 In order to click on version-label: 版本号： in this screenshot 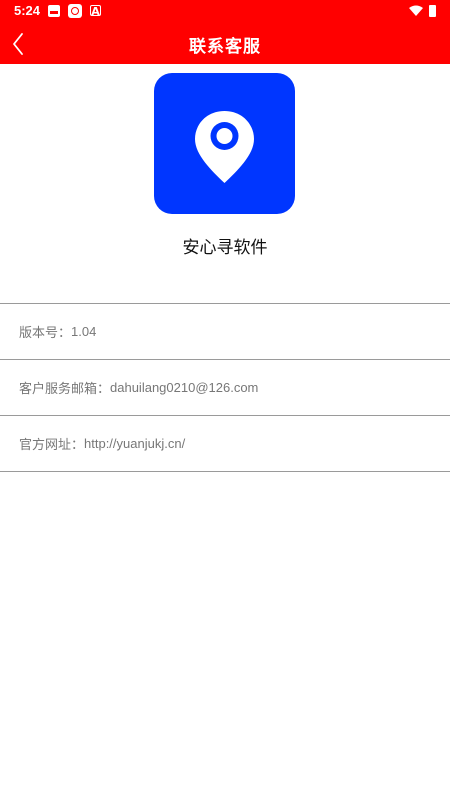, I will do `click(45, 333)`.